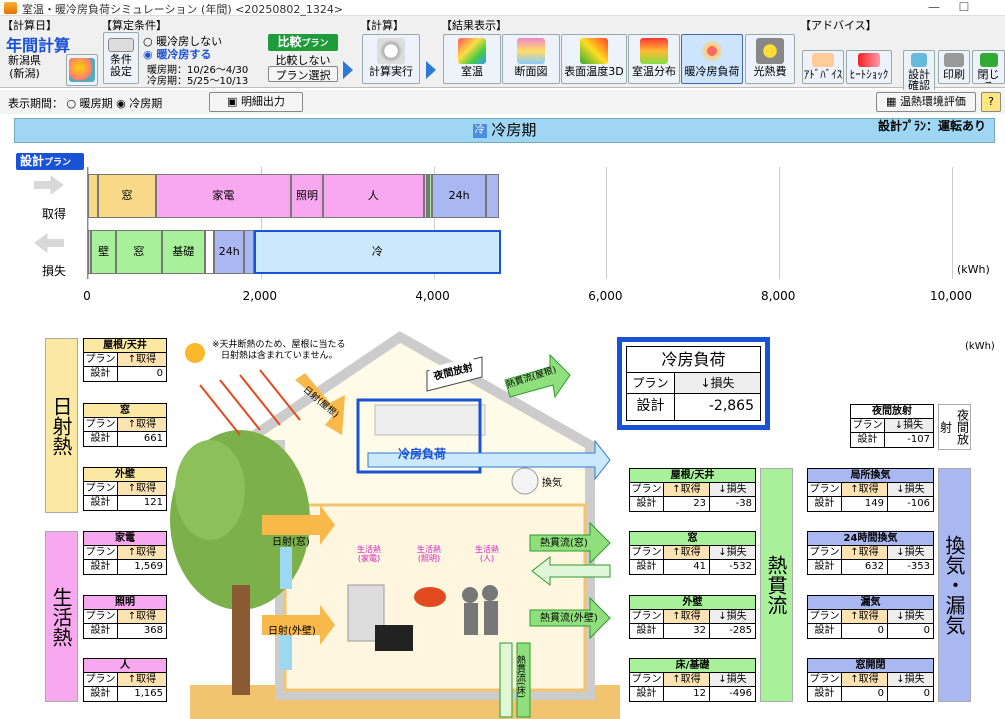 The height and width of the screenshot is (719, 1005). I want to click on minimize-button: —, so click(934, 8).